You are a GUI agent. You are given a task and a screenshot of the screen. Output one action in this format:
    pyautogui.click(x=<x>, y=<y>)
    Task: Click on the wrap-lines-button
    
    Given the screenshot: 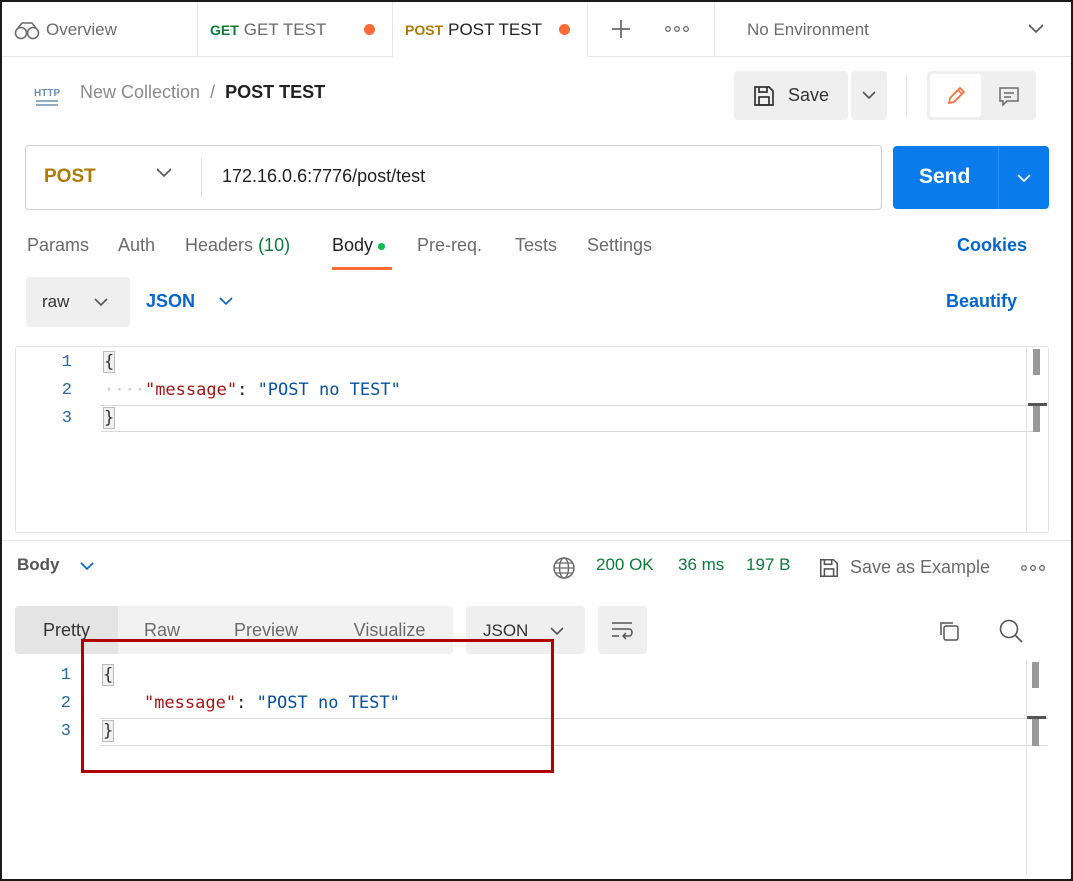 What is the action you would take?
    pyautogui.click(x=622, y=630)
    